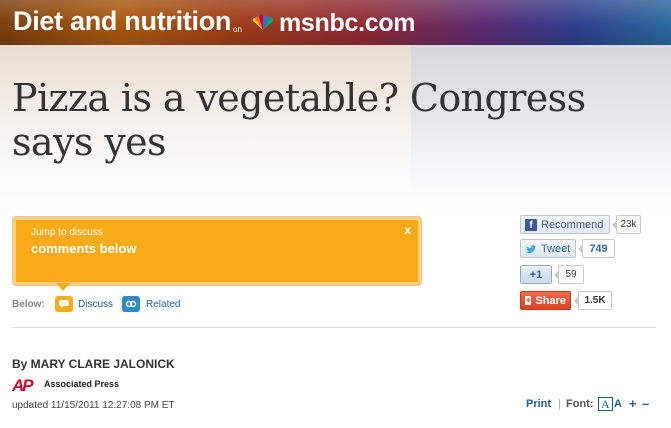  What do you see at coordinates (531, 249) in the screenshot?
I see `twitter-bird-icon` at bounding box center [531, 249].